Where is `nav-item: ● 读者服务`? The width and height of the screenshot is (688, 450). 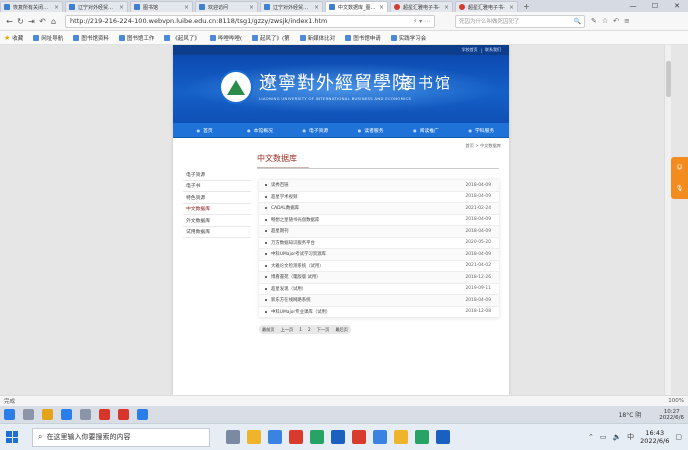
nav-item: ● 读者服务 is located at coordinates (370, 130).